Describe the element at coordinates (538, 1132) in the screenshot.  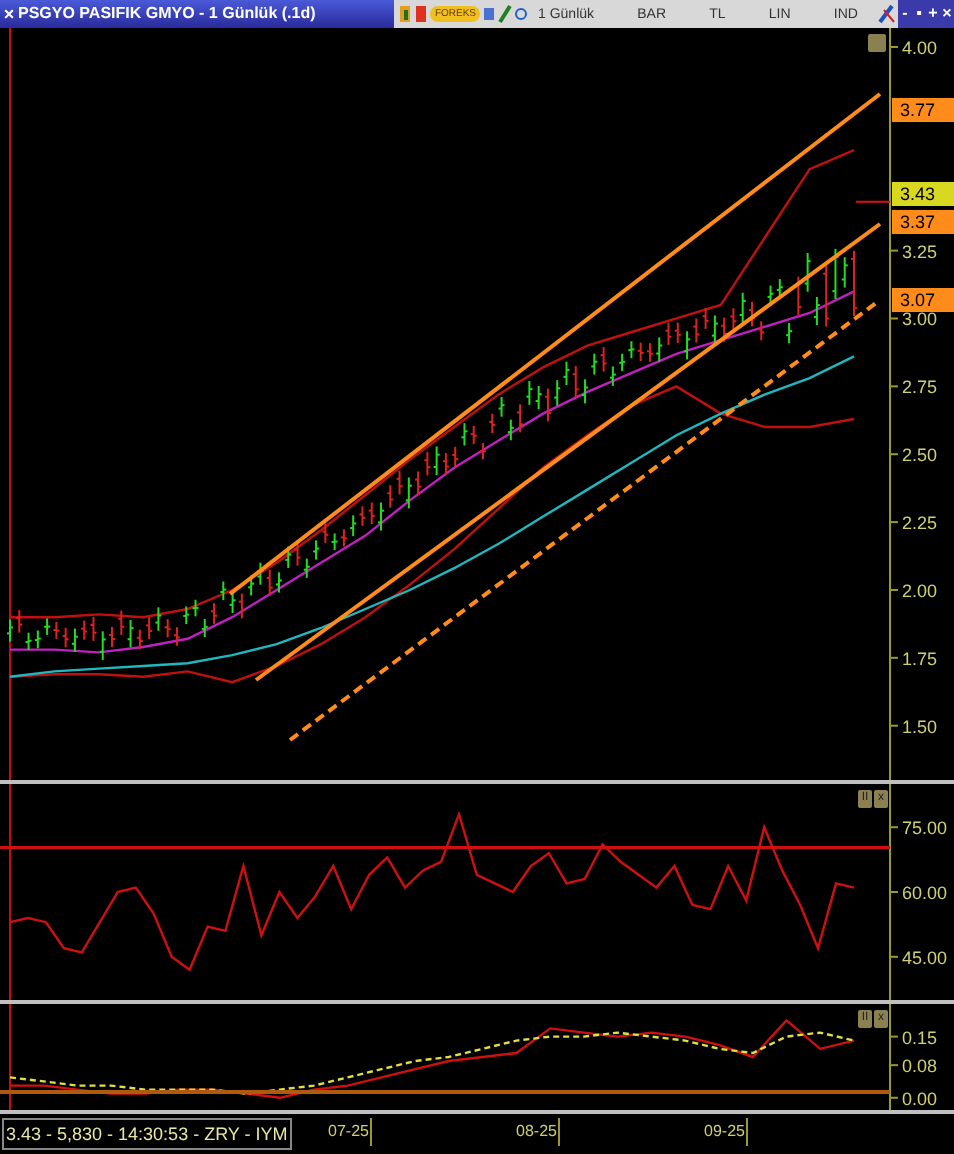
I see `date-label: 08-25` at that location.